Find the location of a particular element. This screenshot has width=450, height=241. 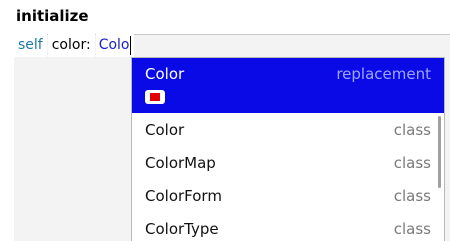

typed-text: Colo is located at coordinates (114, 45).